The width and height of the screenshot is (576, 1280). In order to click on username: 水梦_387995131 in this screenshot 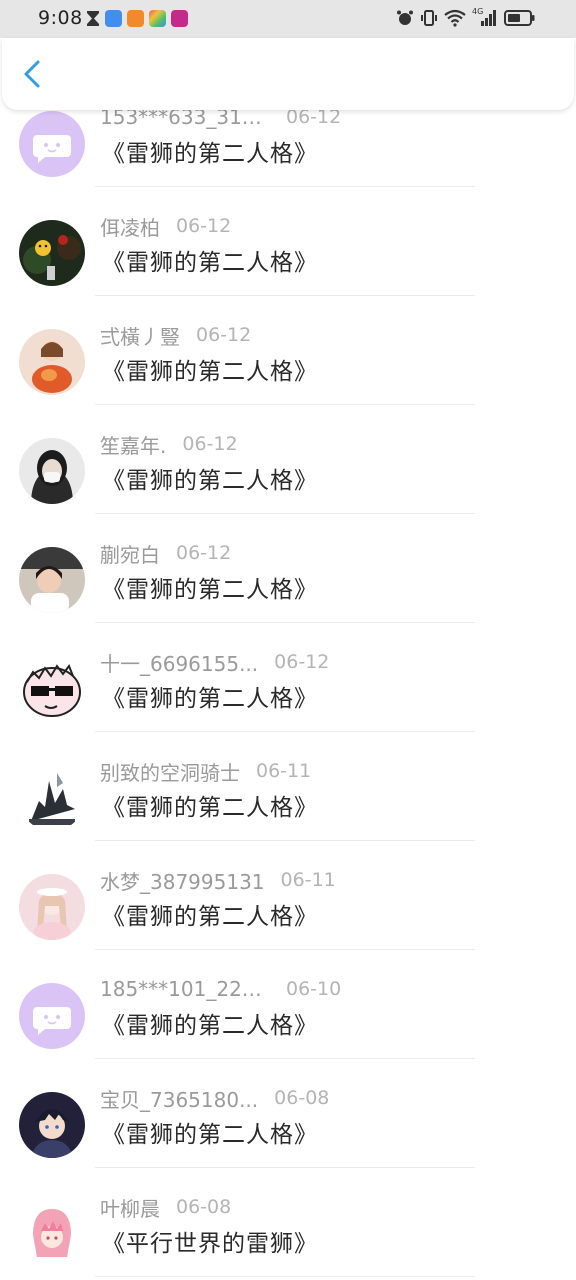, I will do `click(182, 881)`.